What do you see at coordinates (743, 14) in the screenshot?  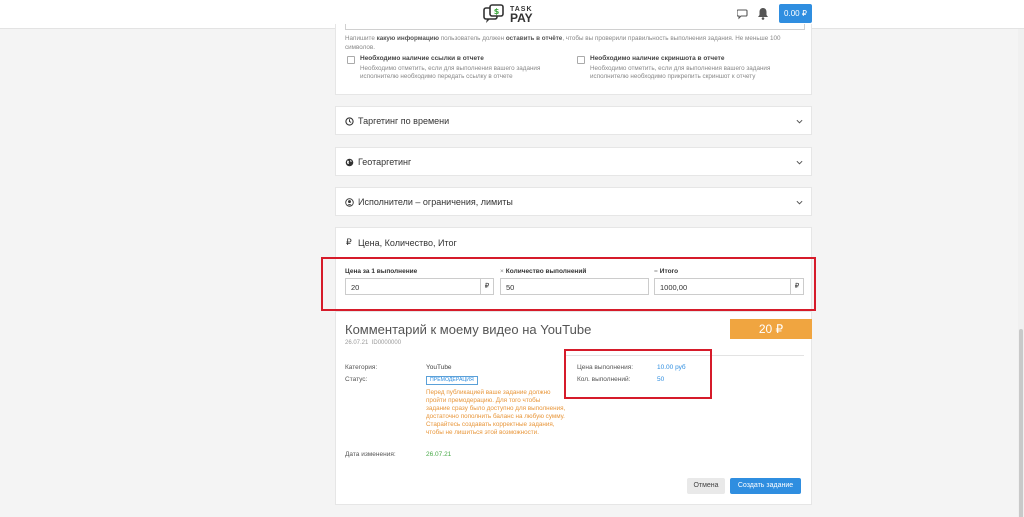 I see `chat-icon` at bounding box center [743, 14].